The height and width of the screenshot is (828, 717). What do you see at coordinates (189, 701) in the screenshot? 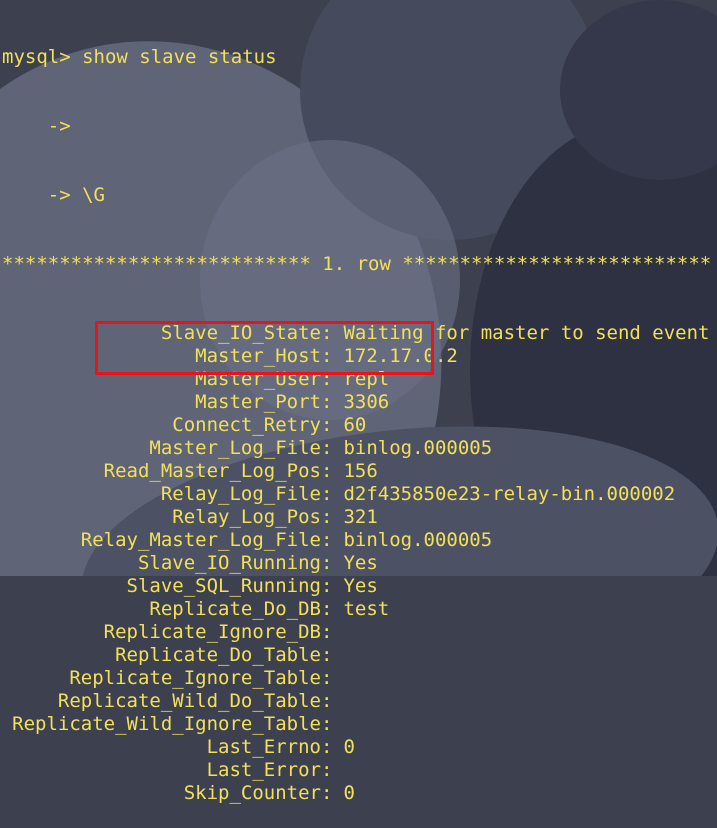
I see `field-key: Replicate_Wild_Do_Table` at bounding box center [189, 701].